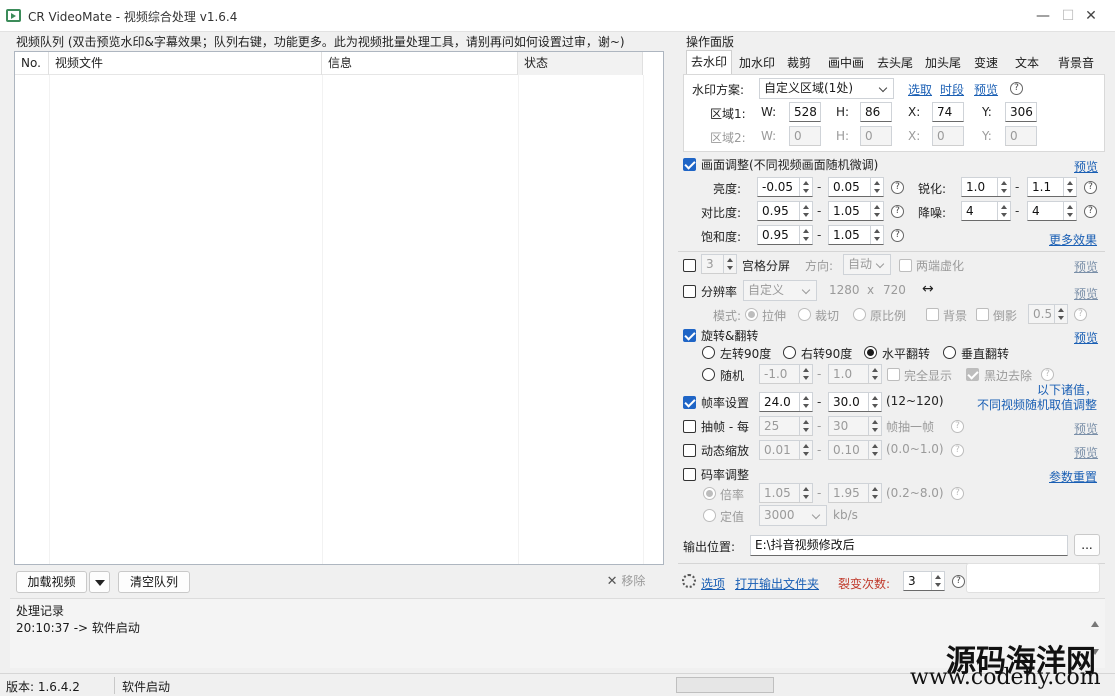 The height and width of the screenshot is (696, 1115). I want to click on bitrate-multiplier-radio, so click(709, 493).